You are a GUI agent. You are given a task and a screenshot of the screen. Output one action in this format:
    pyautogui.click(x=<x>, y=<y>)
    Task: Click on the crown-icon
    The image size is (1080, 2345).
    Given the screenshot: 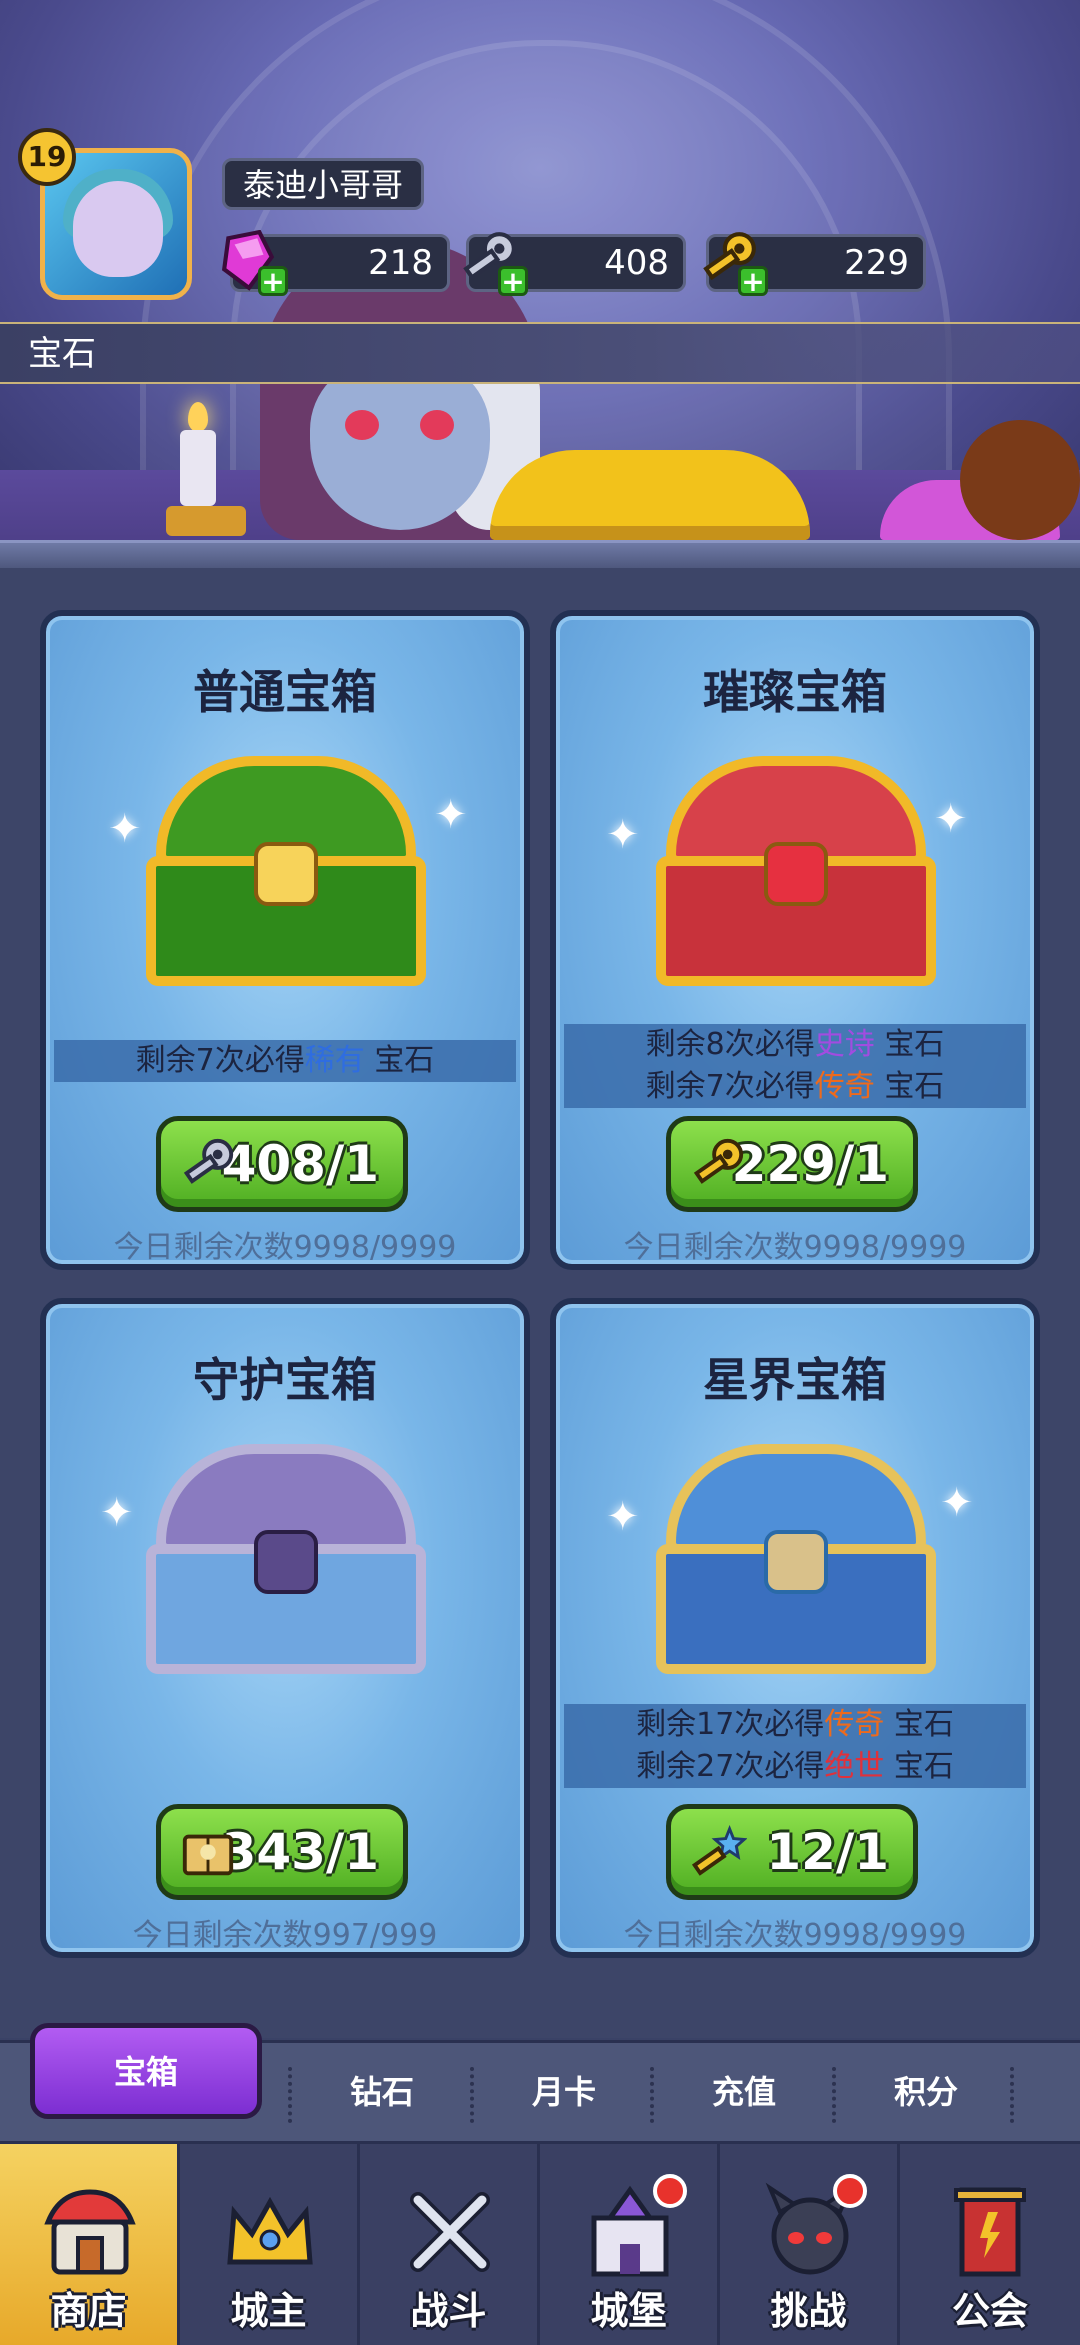 What is the action you would take?
    pyautogui.click(x=270, y=2230)
    